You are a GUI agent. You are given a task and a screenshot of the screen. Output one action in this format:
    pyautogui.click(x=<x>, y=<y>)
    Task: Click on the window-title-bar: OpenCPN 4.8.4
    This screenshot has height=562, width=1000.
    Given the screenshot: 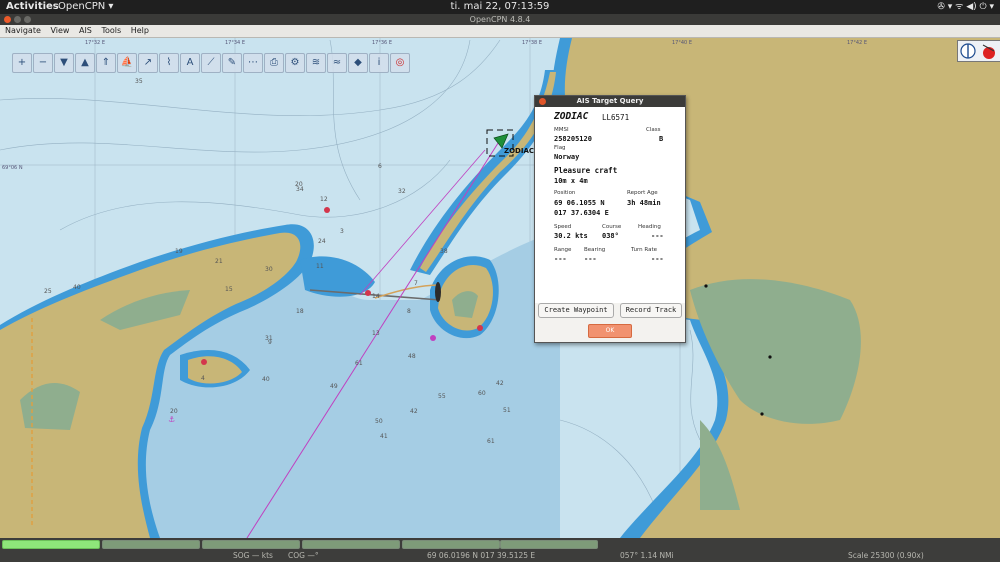 What is the action you would take?
    pyautogui.click(x=500, y=19)
    